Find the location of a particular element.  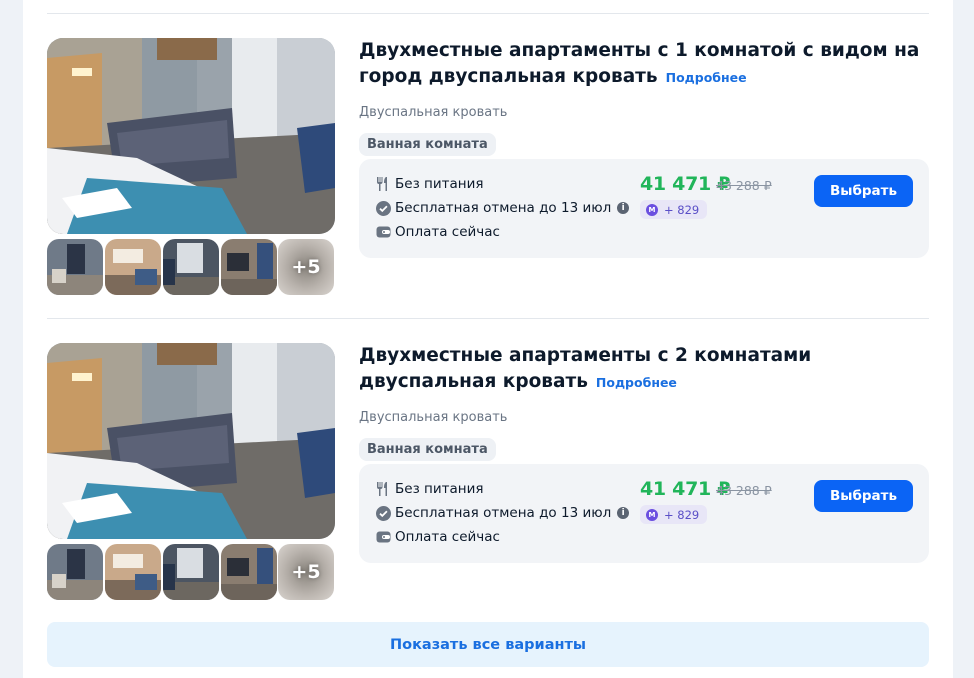

top-divider is located at coordinates (488, 13).